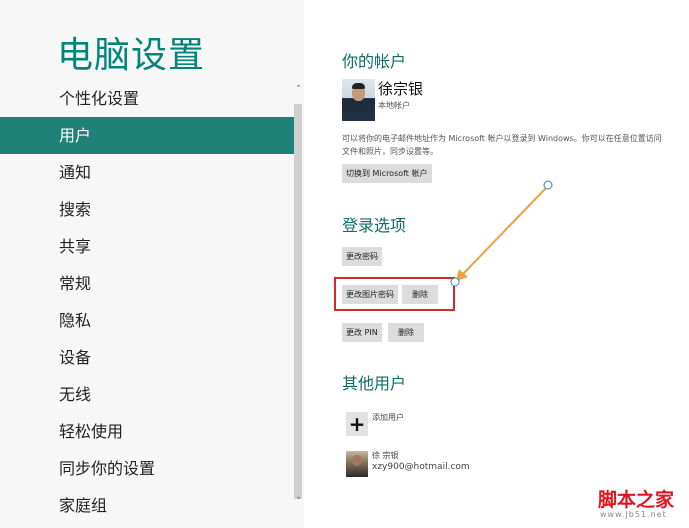 Image resolution: width=689 pixels, height=528 pixels. I want to click on nav-item-privacy: 隐私, so click(147, 320).